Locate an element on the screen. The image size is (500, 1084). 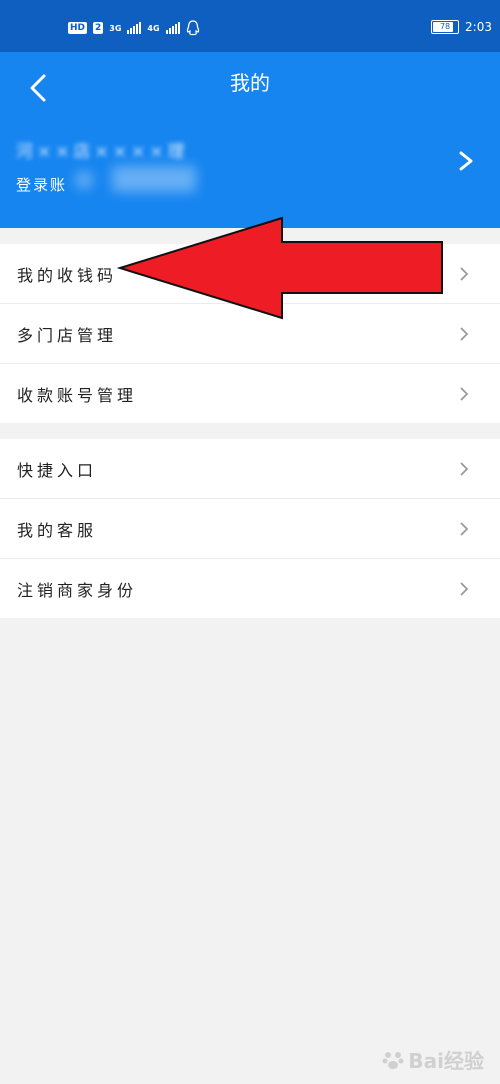
watermark-text: Bai经验 is located at coordinates (446, 1061).